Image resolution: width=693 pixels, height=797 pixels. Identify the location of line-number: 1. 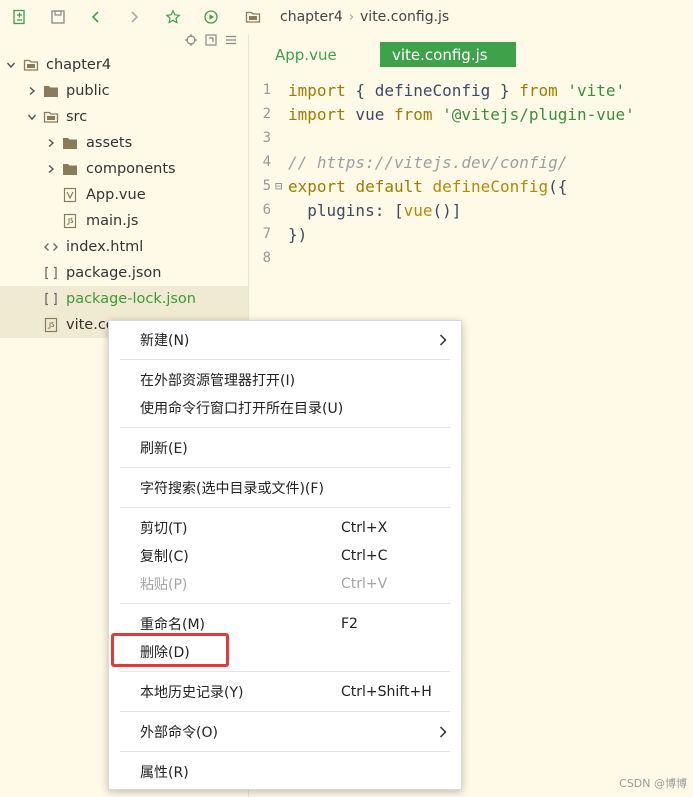
(266, 90).